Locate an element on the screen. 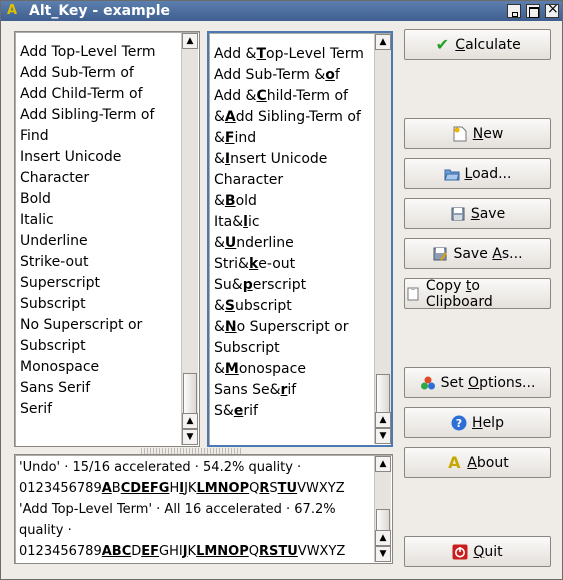  term-list-item: Insert Unicode is located at coordinates (99, 157).